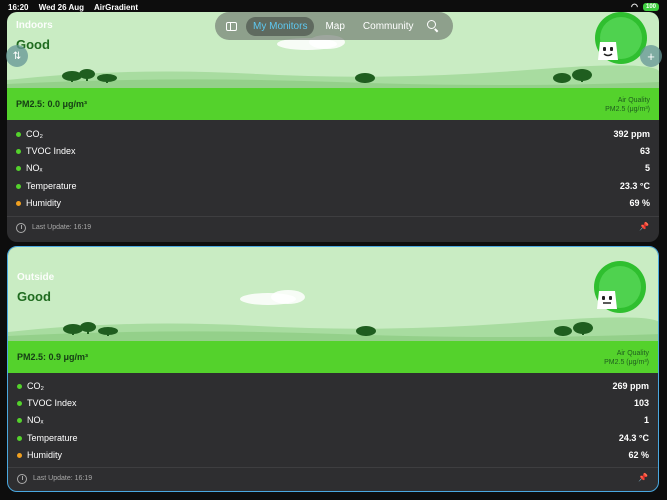 The height and width of the screenshot is (500, 667). I want to click on metric-value: 24.3 °C, so click(633, 437).